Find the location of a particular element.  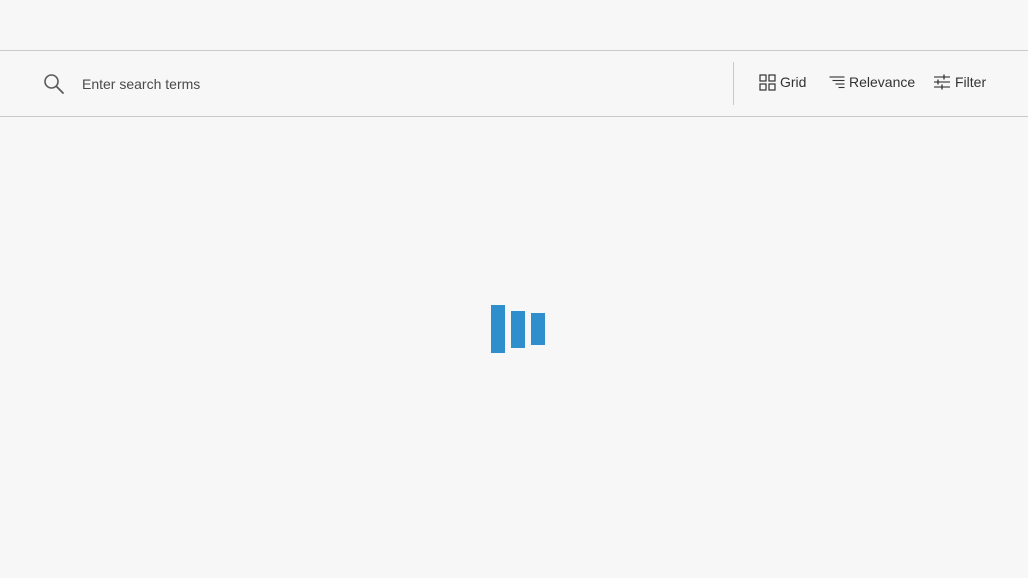

grid-icon is located at coordinates (767, 82).